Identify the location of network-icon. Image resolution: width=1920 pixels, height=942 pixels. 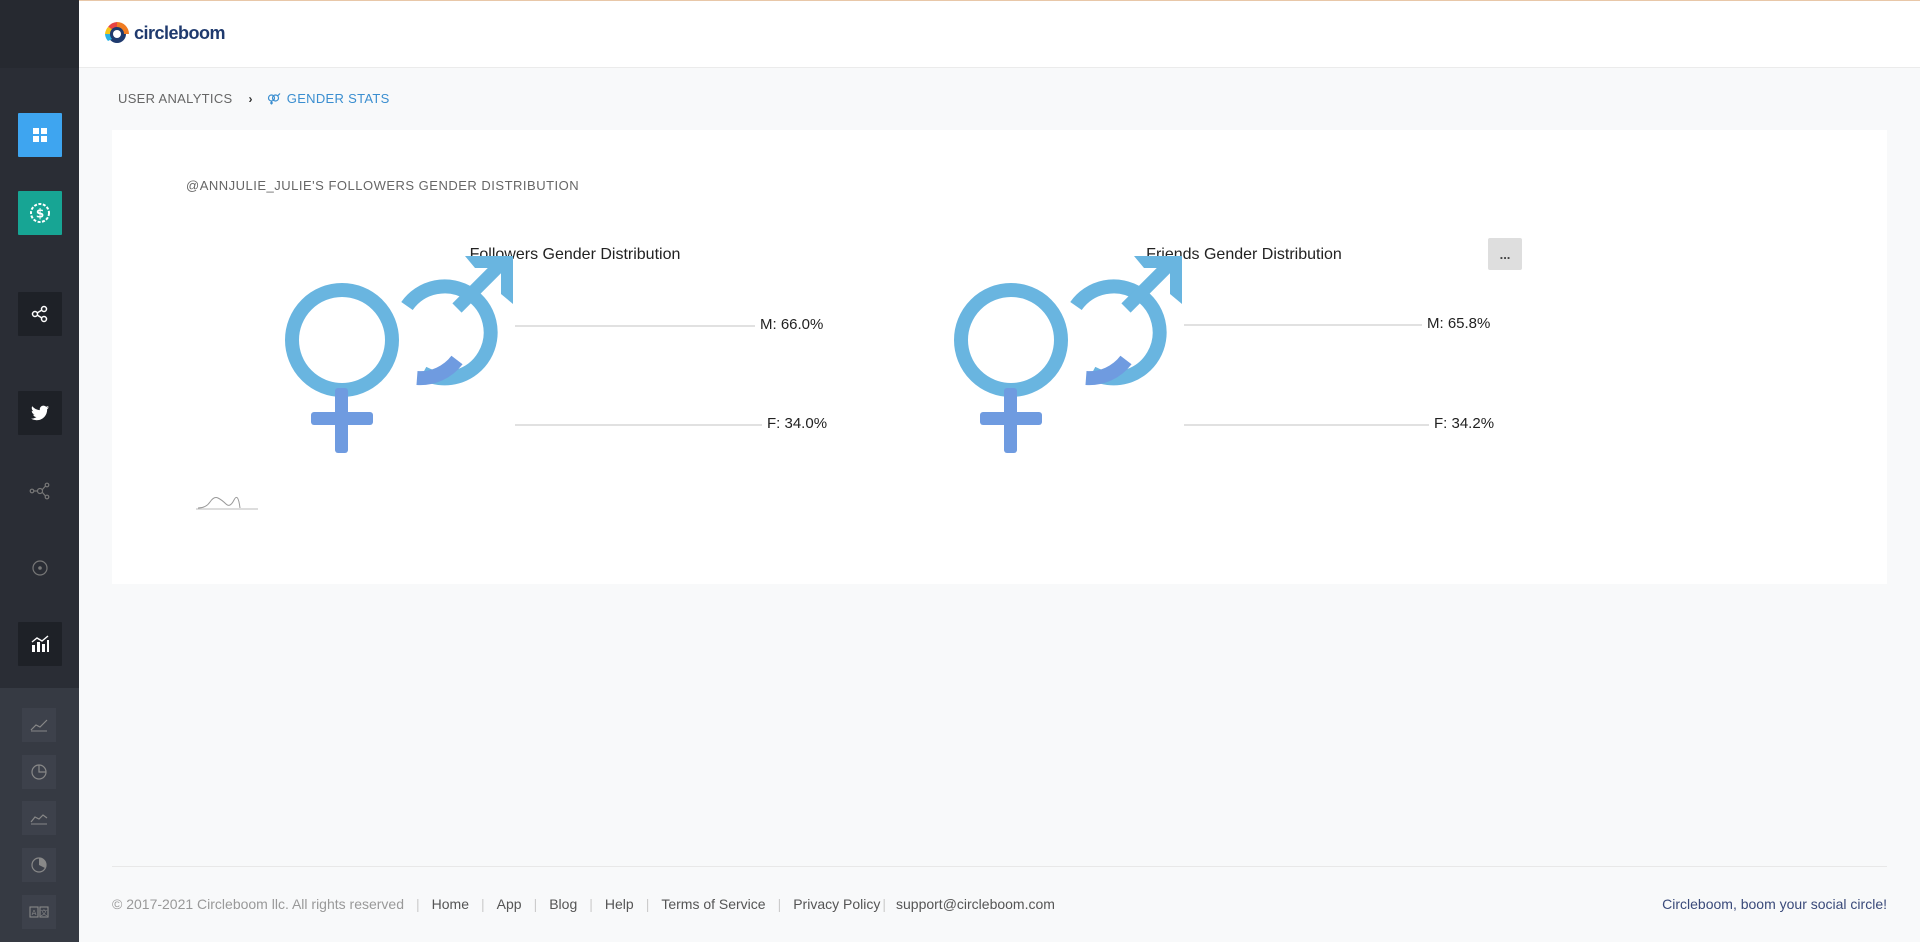
(40, 491).